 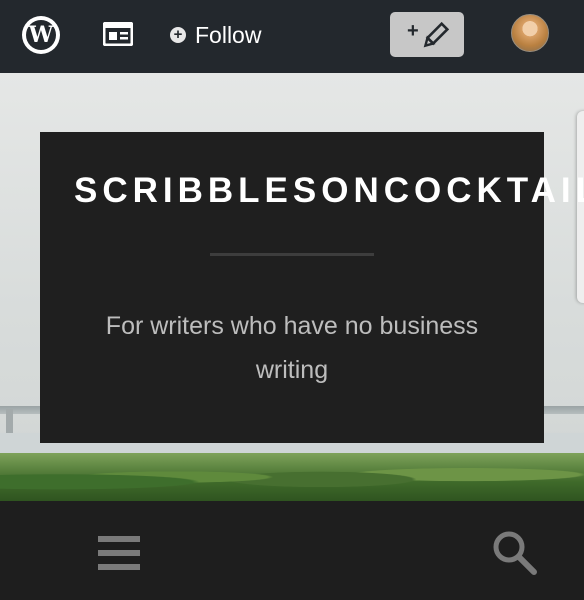 What do you see at coordinates (514, 552) in the screenshot?
I see `search-icon` at bounding box center [514, 552].